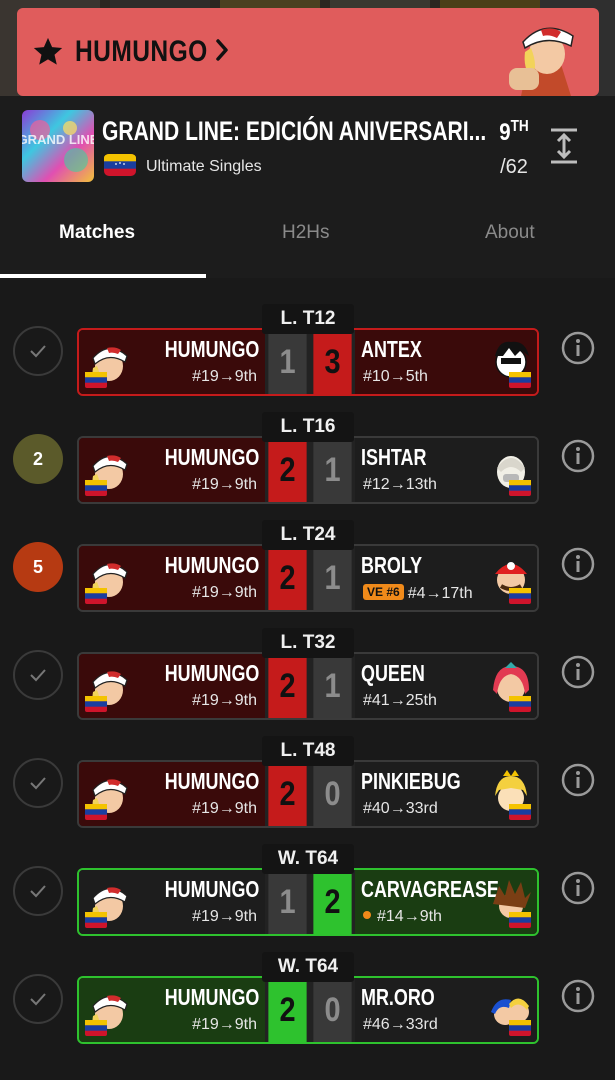  What do you see at coordinates (400, 808) in the screenshot?
I see `opponent-seed: #40→33rd` at bounding box center [400, 808].